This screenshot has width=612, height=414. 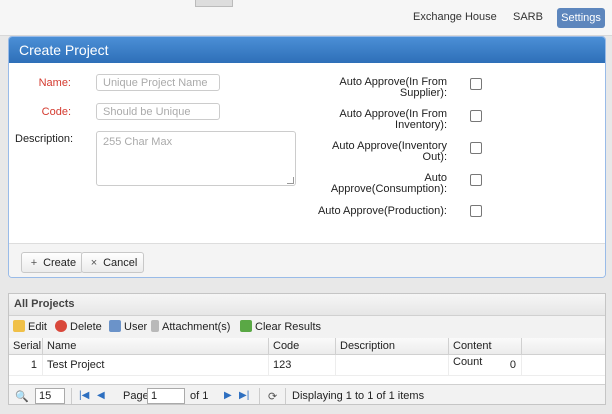 What do you see at coordinates (50, 396) in the screenshot?
I see `page-size-input: 15` at bounding box center [50, 396].